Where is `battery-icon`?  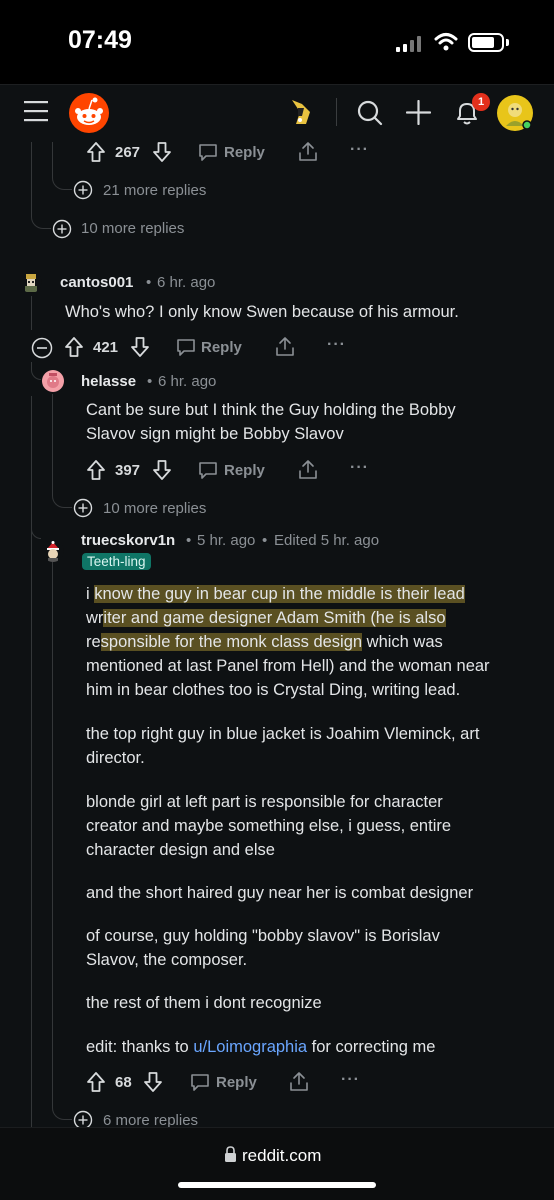
battery-icon is located at coordinates (486, 42).